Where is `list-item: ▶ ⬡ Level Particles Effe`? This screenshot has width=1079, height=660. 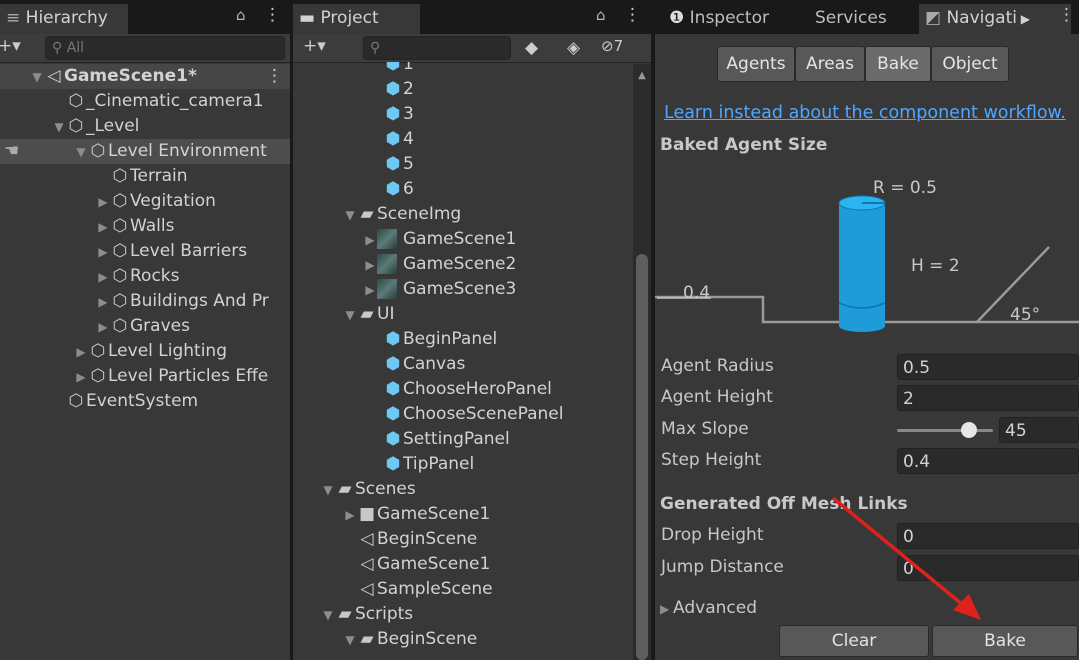 list-item: ▶ ⬡ Level Particles Effe is located at coordinates (171, 376).